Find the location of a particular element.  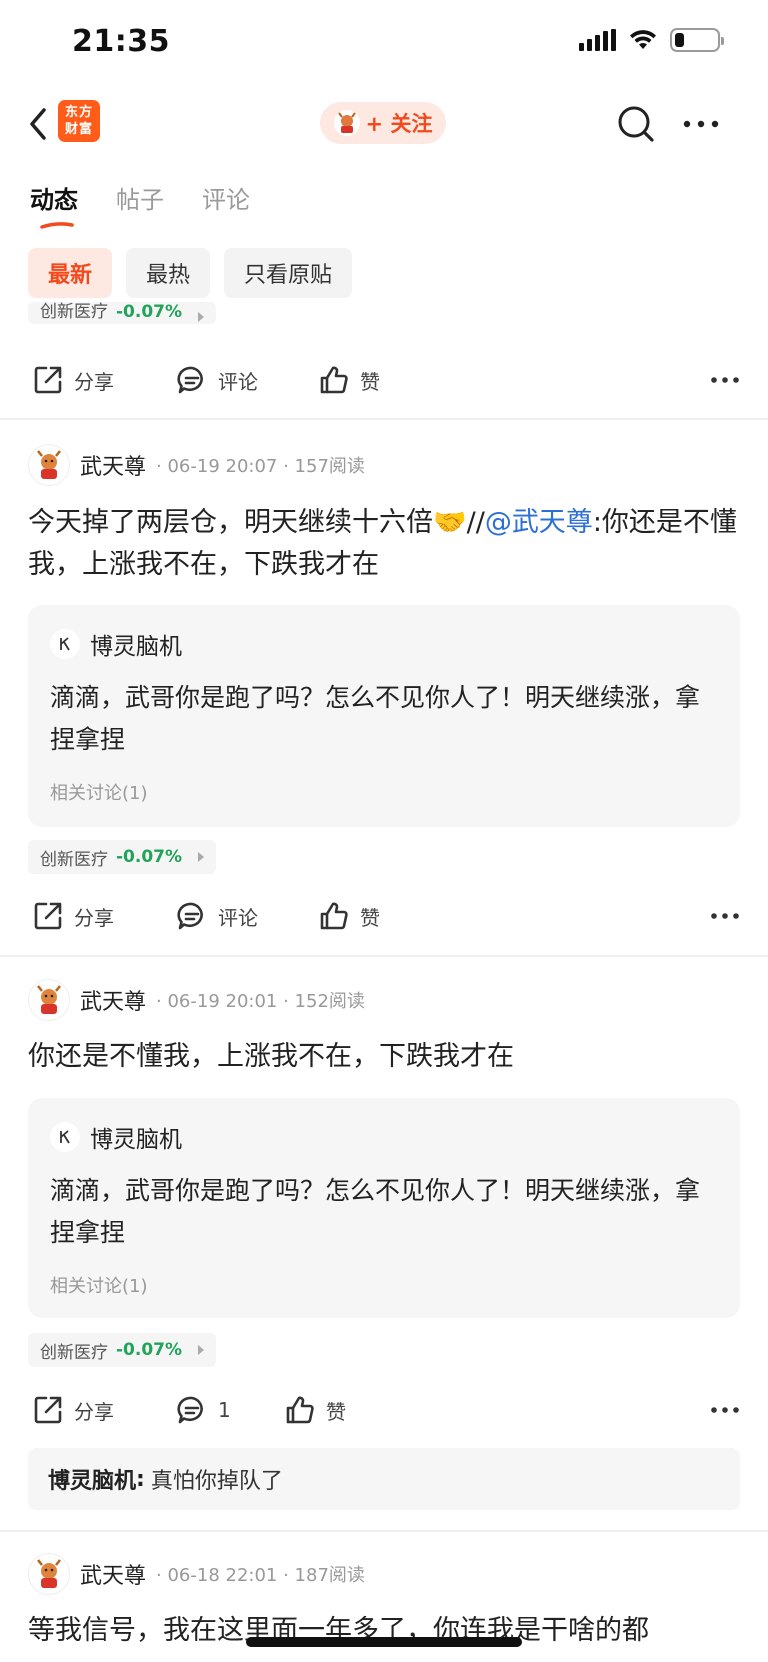

post-text: 今天掉了两层仓，明天继续十六倍🤝// is located at coordinates (256, 522).